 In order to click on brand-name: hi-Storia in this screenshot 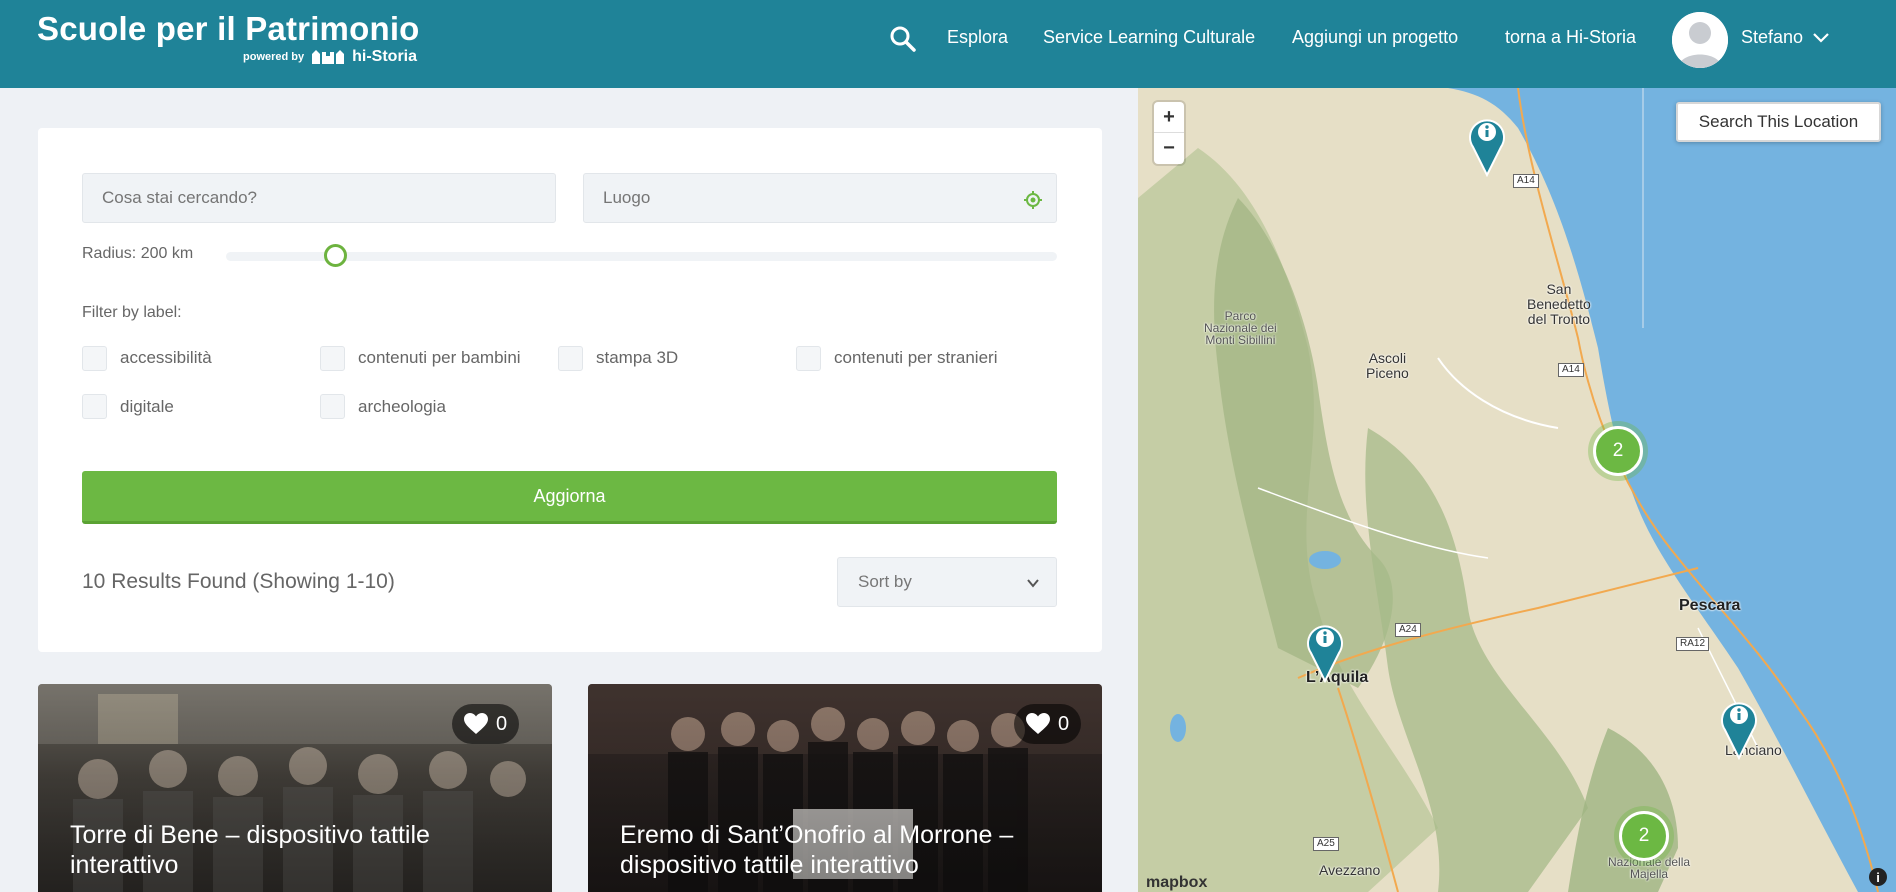, I will do `click(385, 56)`.